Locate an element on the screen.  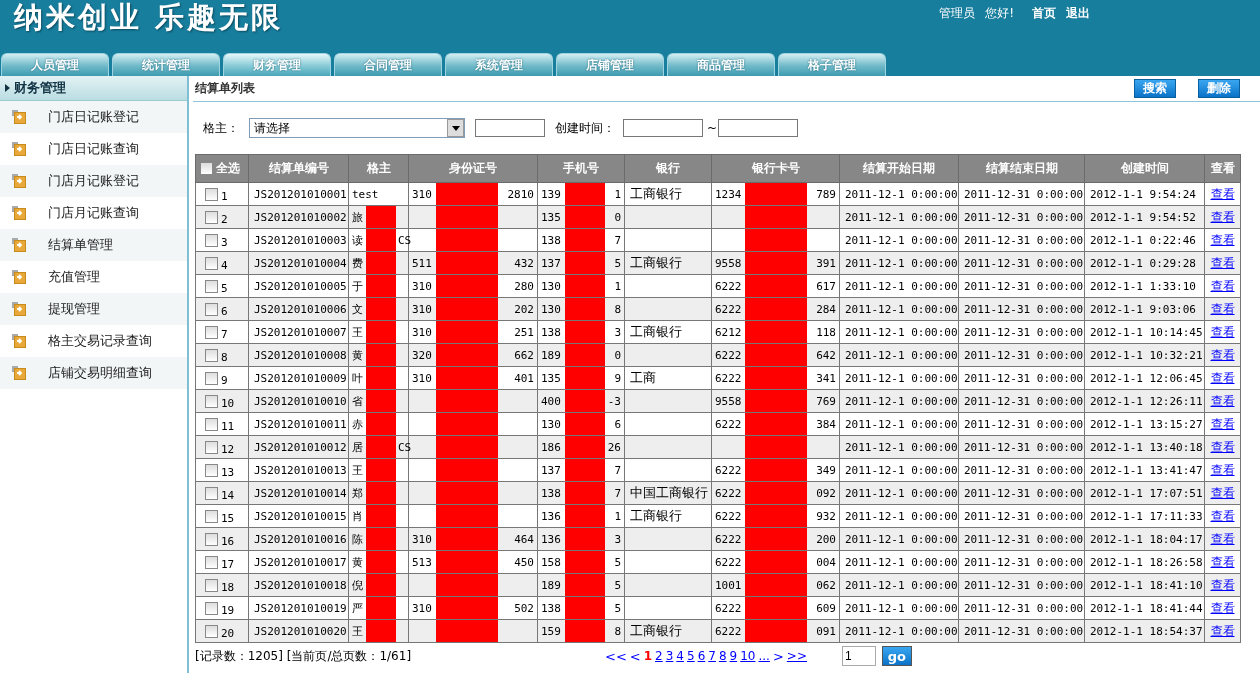
table-cell: 1234 is located at coordinates (729, 194).